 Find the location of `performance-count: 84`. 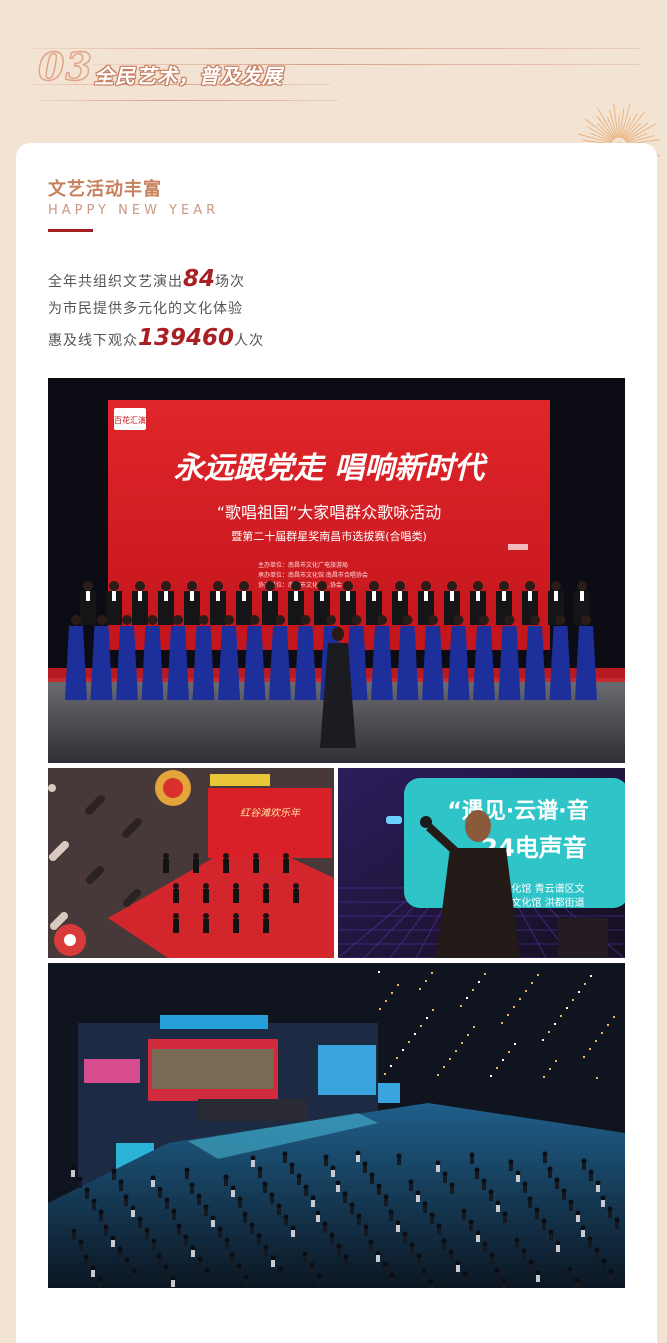

performance-count: 84 is located at coordinates (199, 279).